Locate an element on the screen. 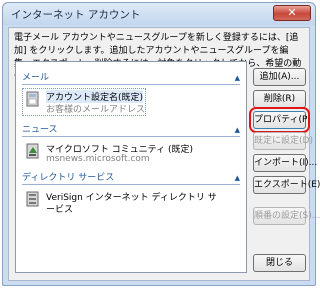  close-button: 閉じる is located at coordinates (279, 263).